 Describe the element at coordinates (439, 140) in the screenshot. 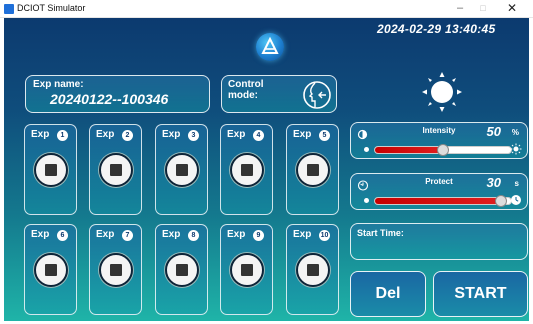

I see `intensity-panel: Intensity 50 %` at that location.